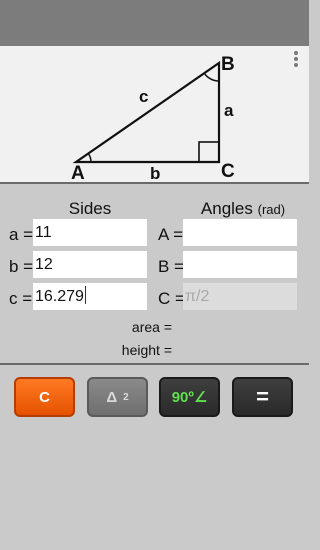 The height and width of the screenshot is (550, 320). Describe the element at coordinates (21, 234) in the screenshot. I see `side-a-field-label: a =` at that location.